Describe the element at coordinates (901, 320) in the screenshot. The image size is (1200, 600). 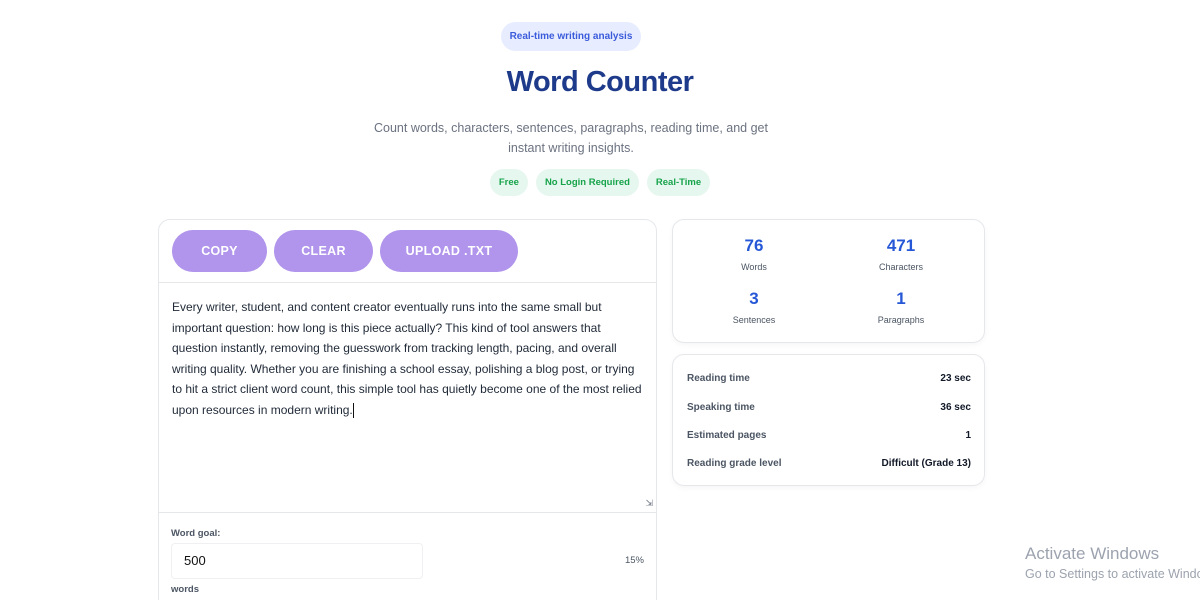
I see `stat-paragraphs-label: Paragraphs` at that location.